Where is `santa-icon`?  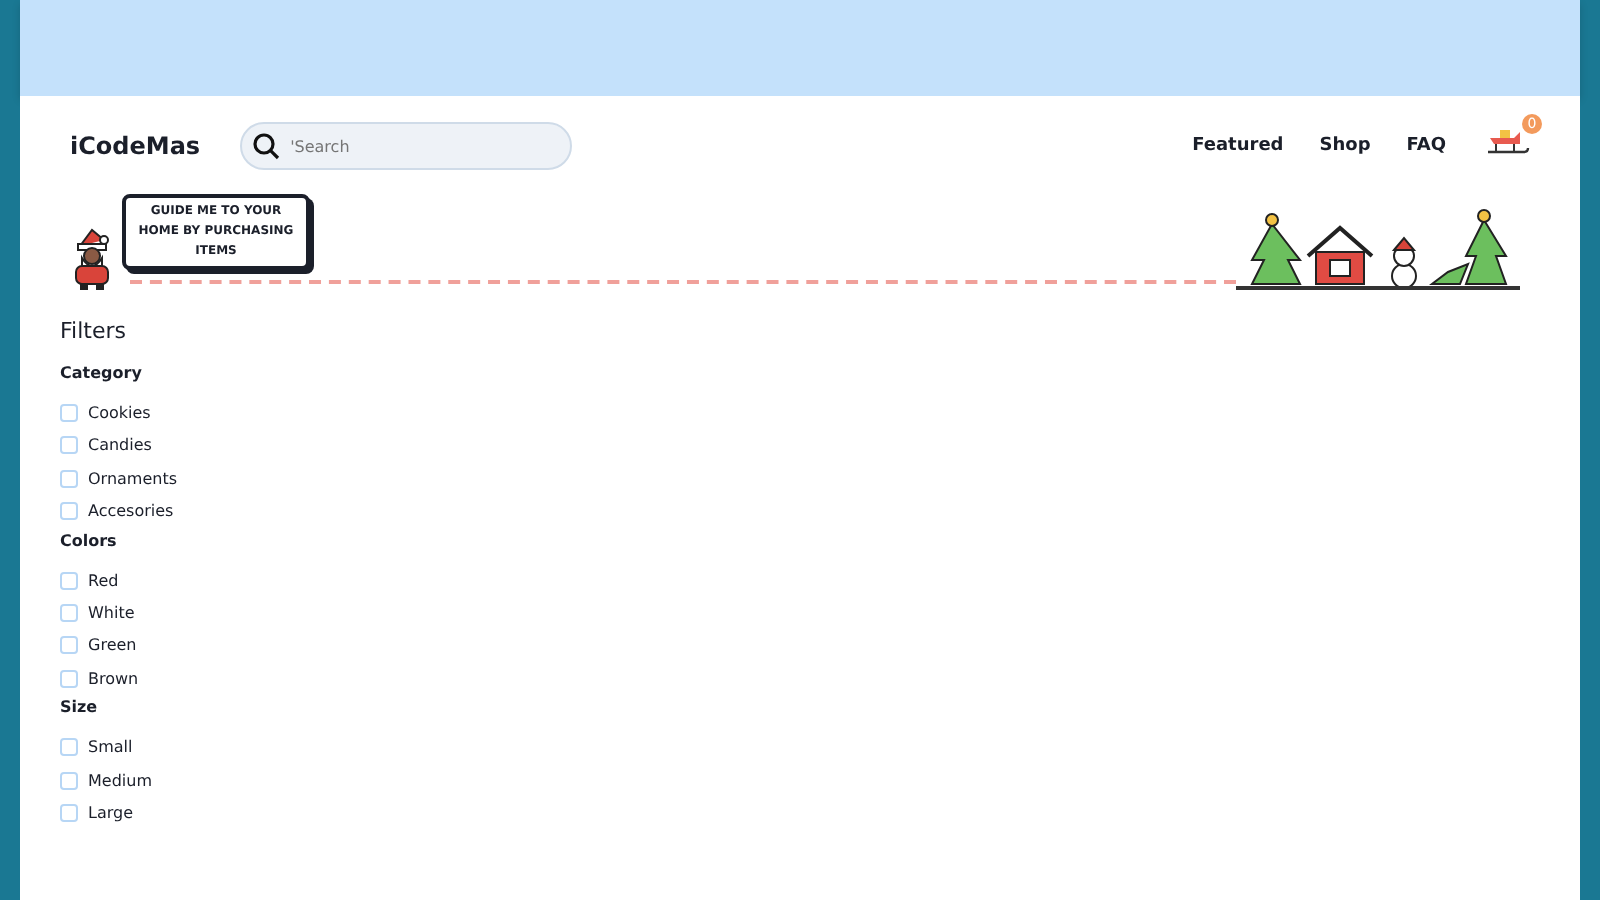
santa-icon is located at coordinates (92, 260).